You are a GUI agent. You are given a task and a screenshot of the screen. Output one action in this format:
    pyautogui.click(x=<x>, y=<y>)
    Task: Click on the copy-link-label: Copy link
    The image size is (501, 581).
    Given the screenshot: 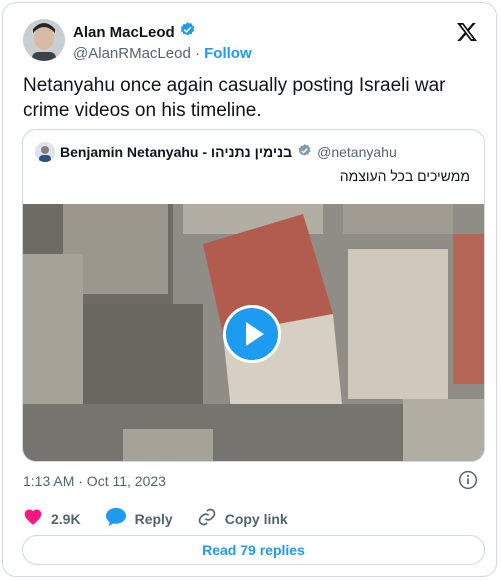 What is the action you would take?
    pyautogui.click(x=256, y=518)
    